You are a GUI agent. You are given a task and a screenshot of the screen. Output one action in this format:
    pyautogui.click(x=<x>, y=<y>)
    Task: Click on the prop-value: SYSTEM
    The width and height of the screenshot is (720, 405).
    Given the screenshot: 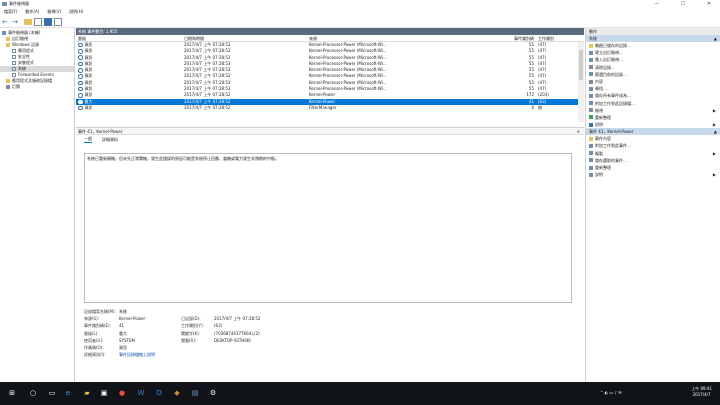 What is the action you would take?
    pyautogui.click(x=127, y=340)
    